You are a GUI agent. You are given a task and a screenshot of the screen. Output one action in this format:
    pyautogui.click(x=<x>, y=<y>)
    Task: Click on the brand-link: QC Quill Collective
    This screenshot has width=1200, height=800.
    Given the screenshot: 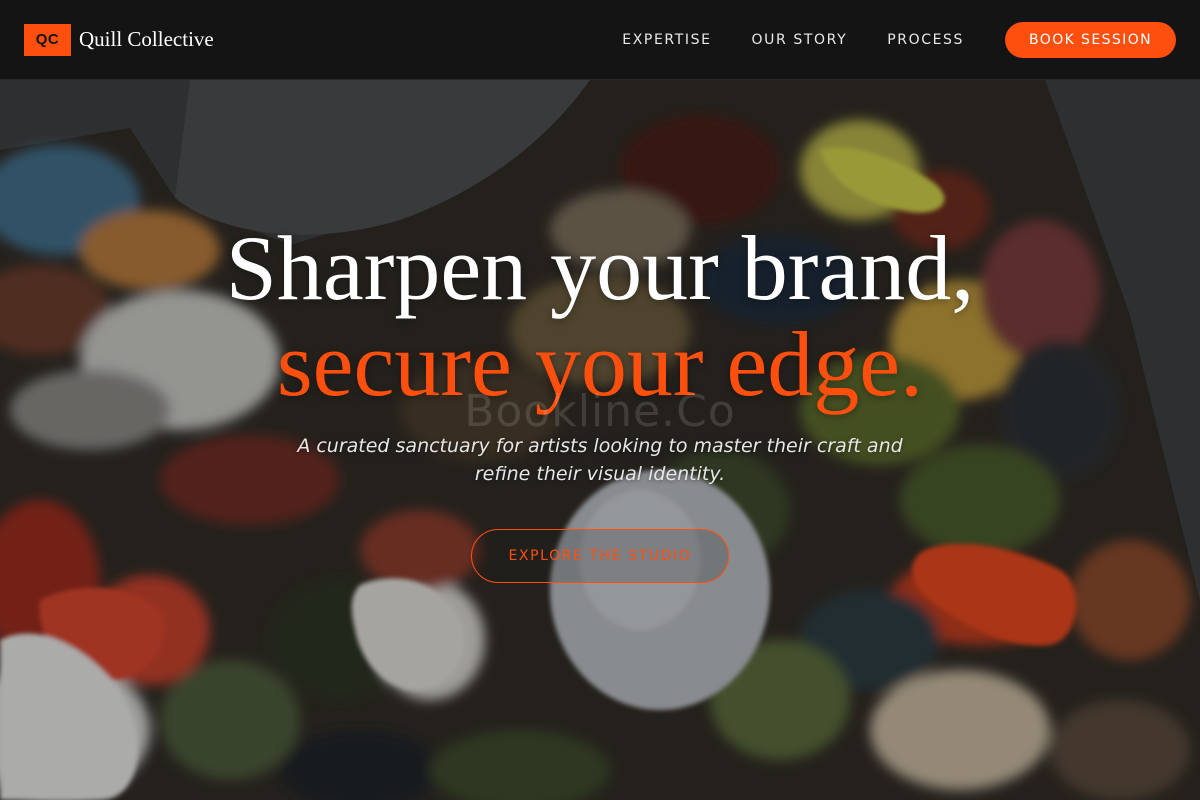 What is the action you would take?
    pyautogui.click(x=119, y=39)
    